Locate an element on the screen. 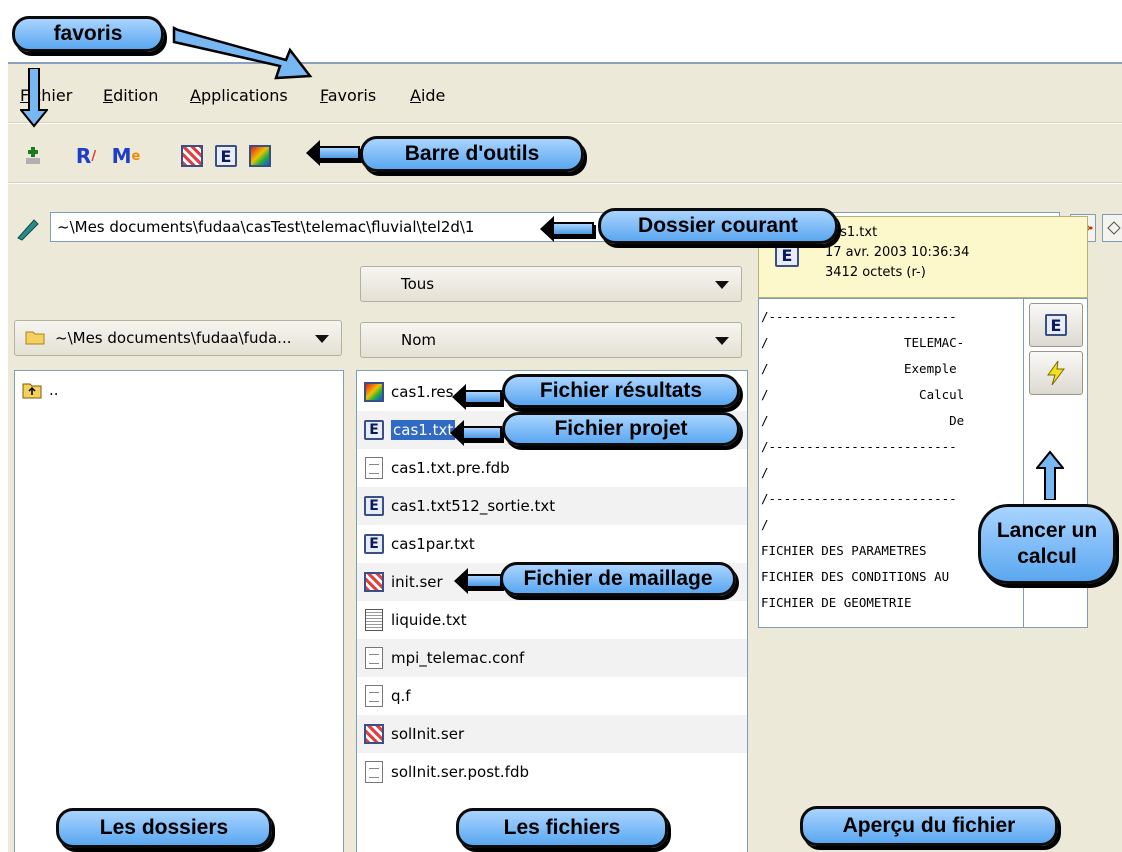 This screenshot has width=1122, height=852. pencil-icon is located at coordinates (28, 230).